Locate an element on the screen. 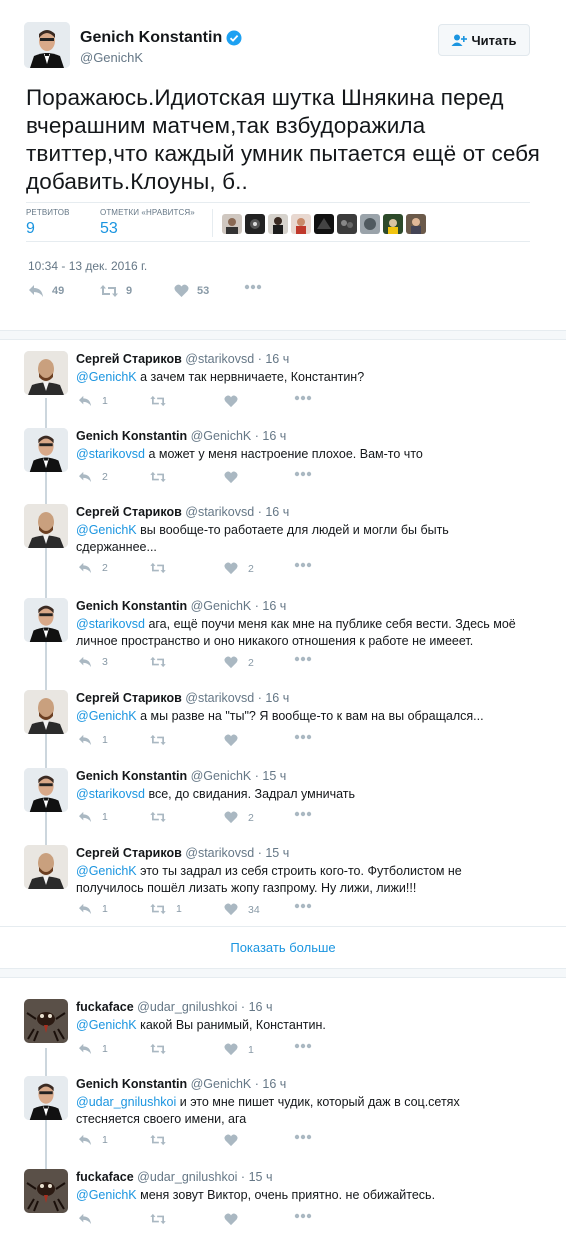 Image resolution: width=566 pixels, height=1233 pixels. reply-button: 3 is located at coordinates (93, 662).